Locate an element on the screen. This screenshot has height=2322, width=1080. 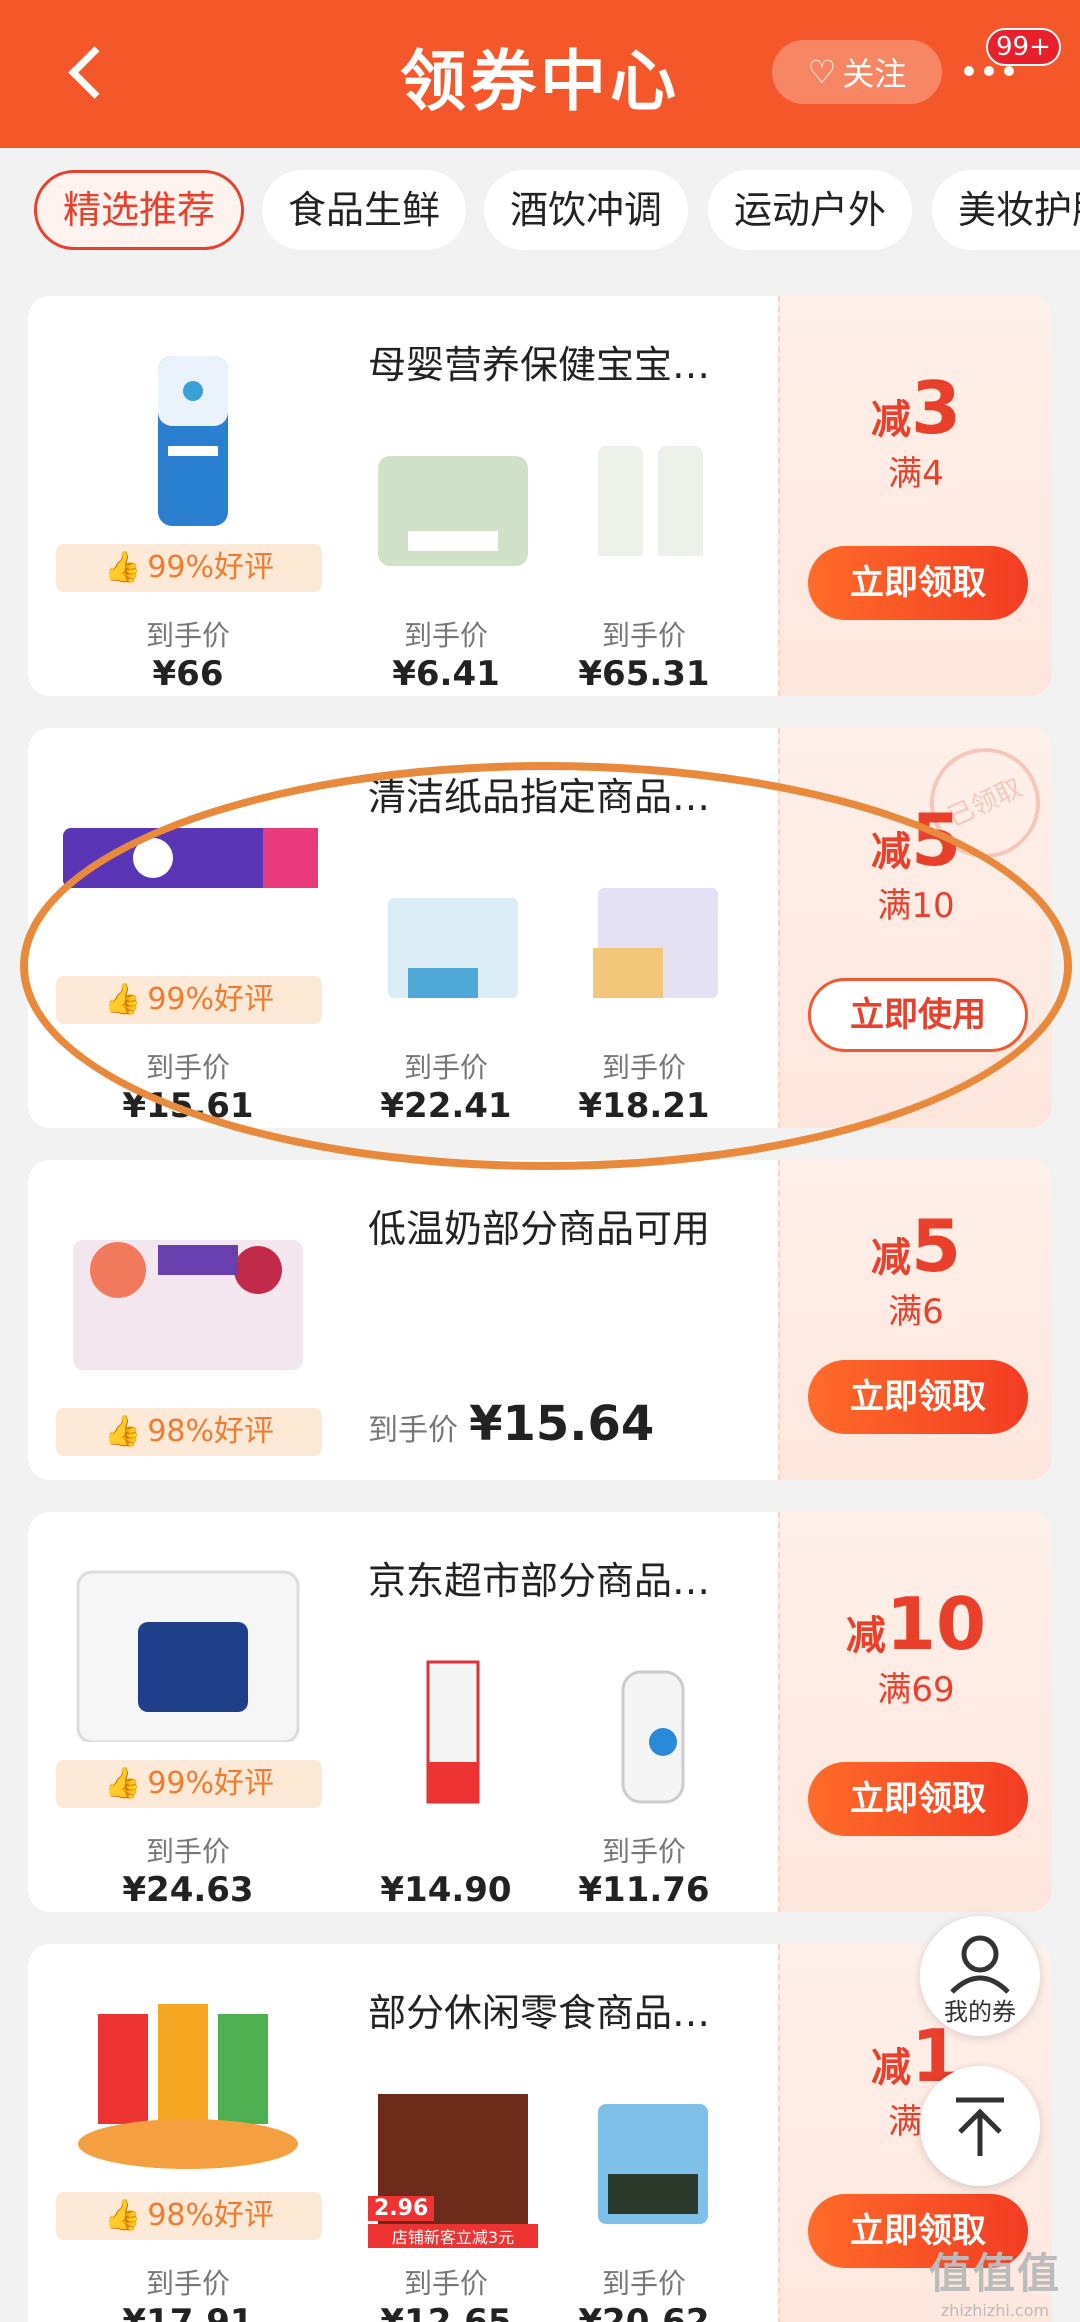
price-value: ¥11.76 is located at coordinates (644, 1890).